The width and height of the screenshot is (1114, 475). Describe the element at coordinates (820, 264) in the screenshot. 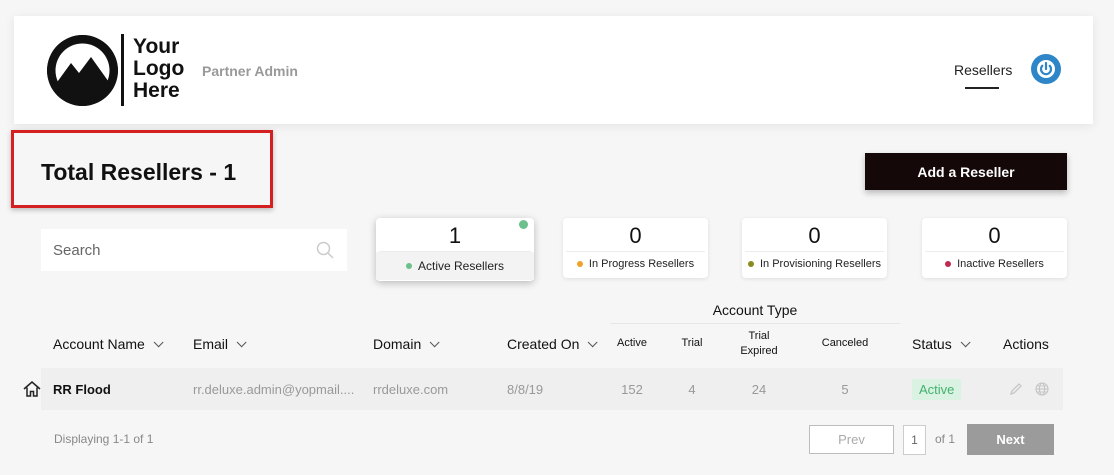

I see `card-label: In Provisioning Resellers` at that location.